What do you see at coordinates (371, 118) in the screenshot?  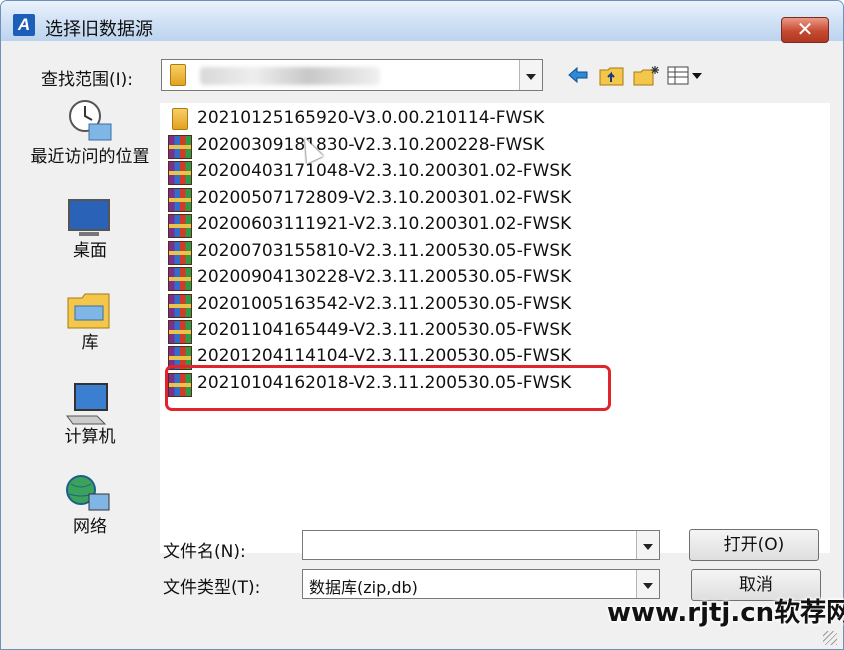 I see `file-name: 20210125165920-V3.0.00.210114-FWSK` at bounding box center [371, 118].